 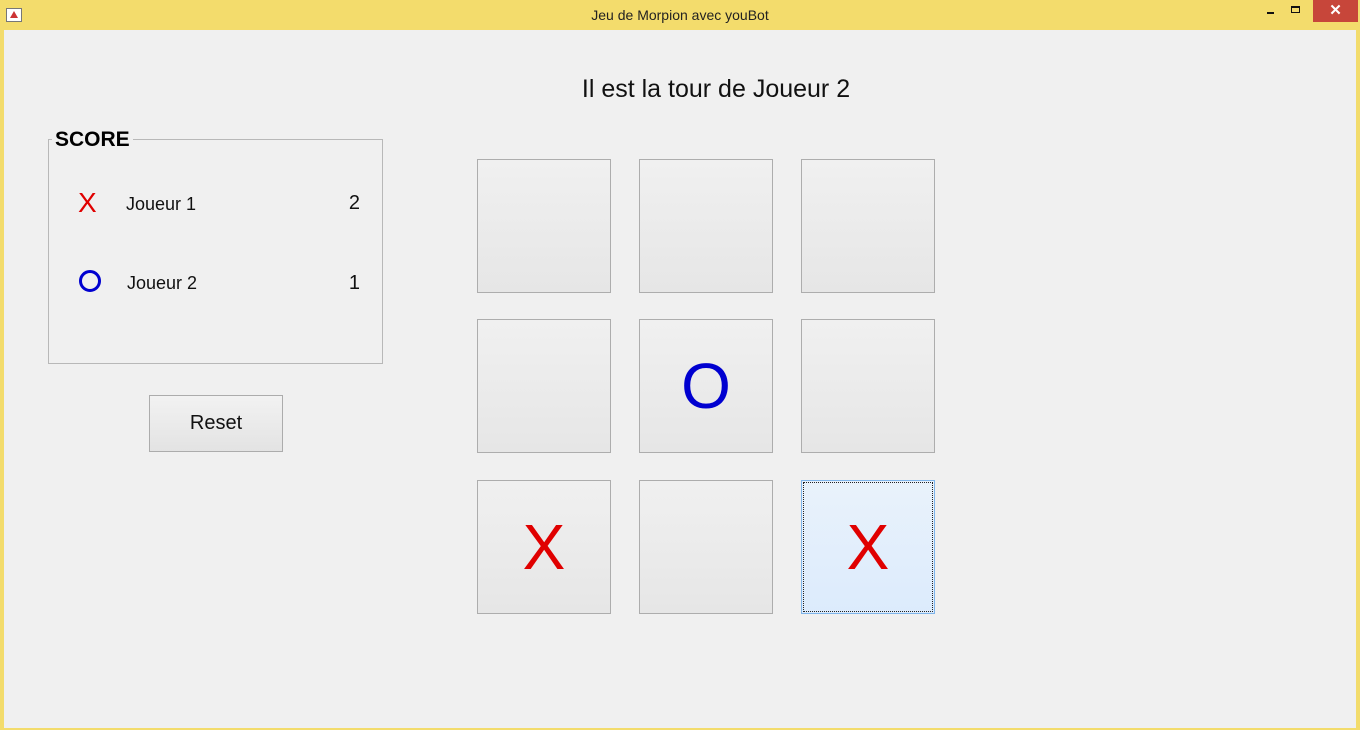 I want to click on score-panel-title: SCORE, so click(x=92, y=140).